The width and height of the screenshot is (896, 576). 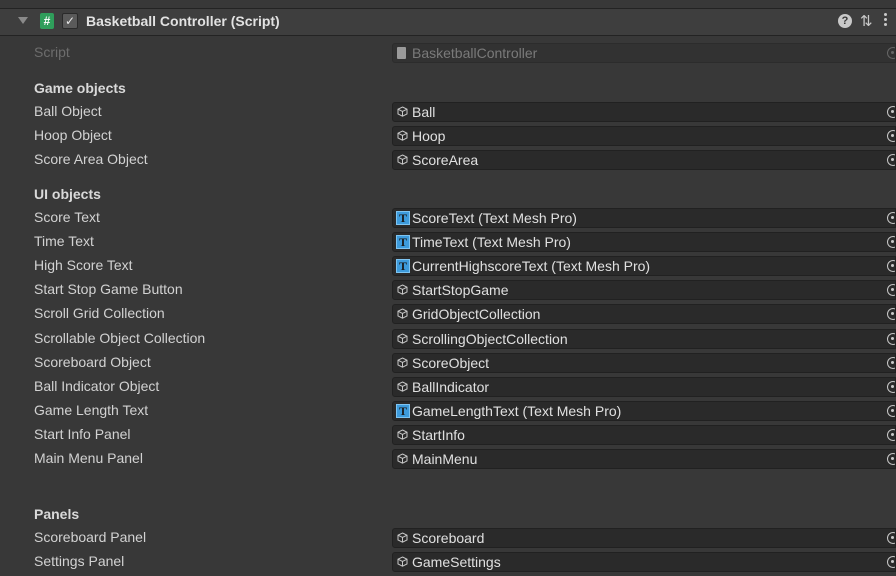 I want to click on property-label: Scroll Grid Collection, so click(x=99, y=313).